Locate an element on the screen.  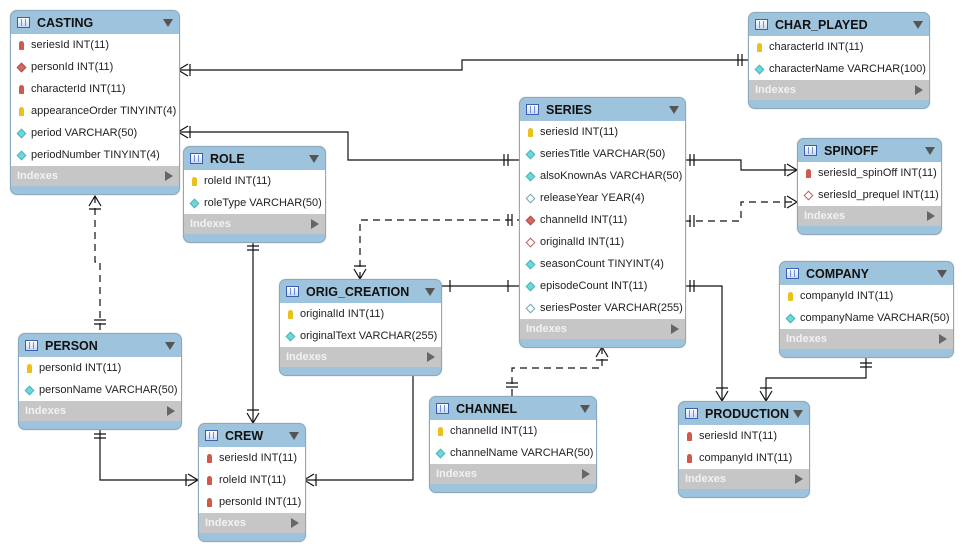
column-row: companyName VARCHAR(50) is located at coordinates (866, 318).